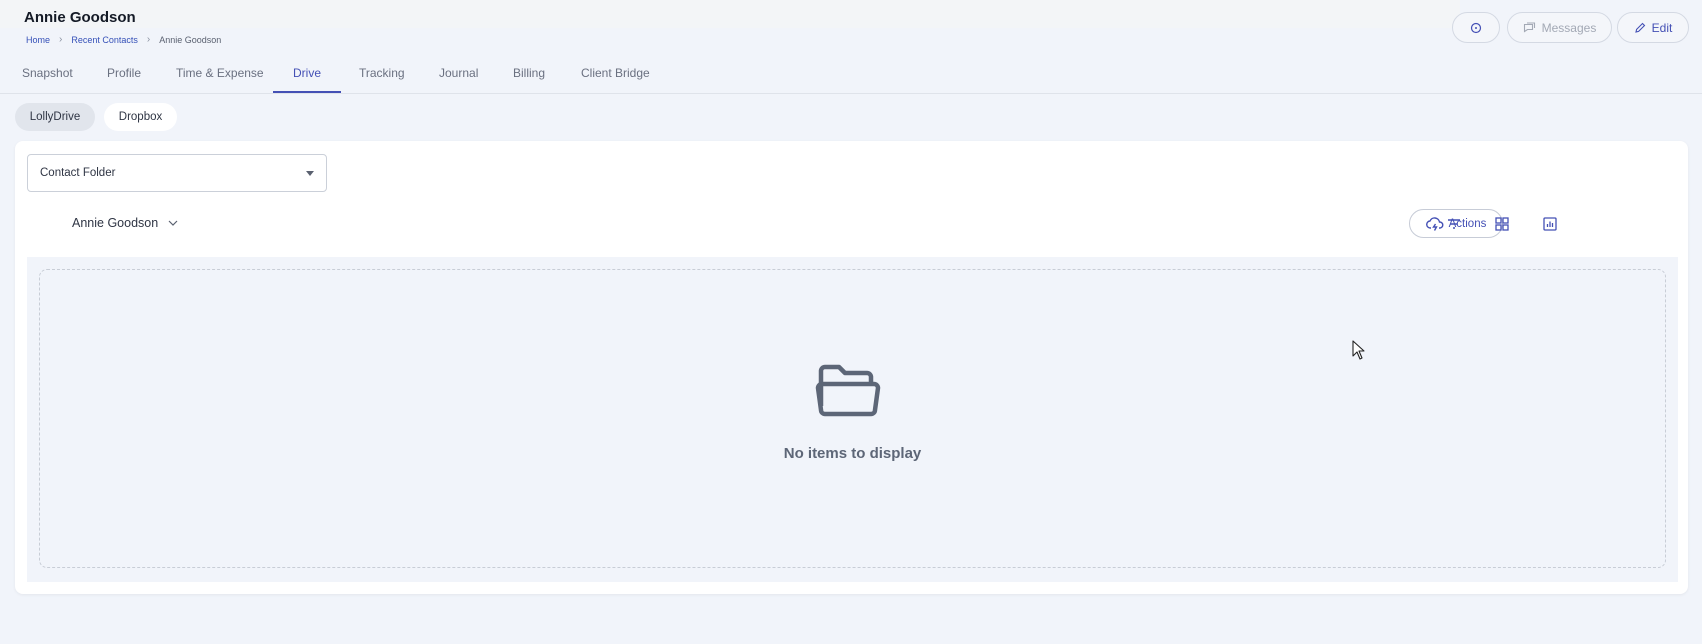 The width and height of the screenshot is (1702, 644). I want to click on breadcrumb-current: Annie Goodson, so click(190, 39).